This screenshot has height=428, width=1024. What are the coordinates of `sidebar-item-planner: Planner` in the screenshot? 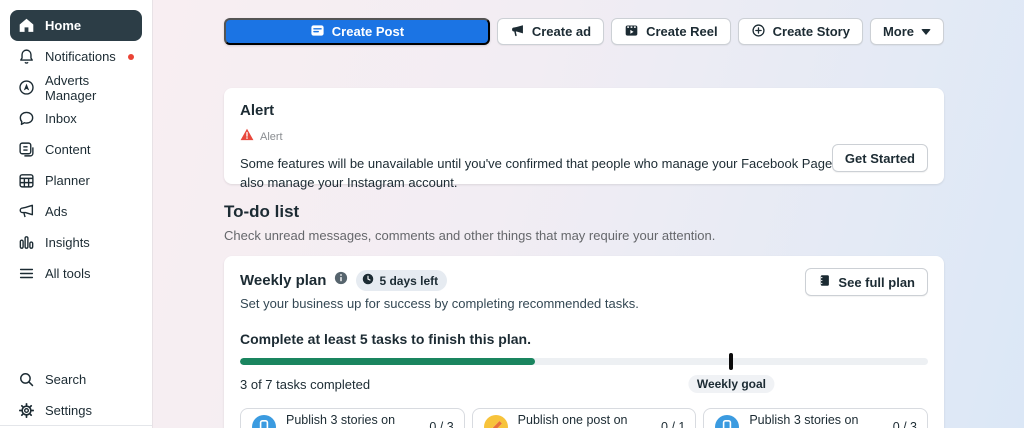 It's located at (76, 180).